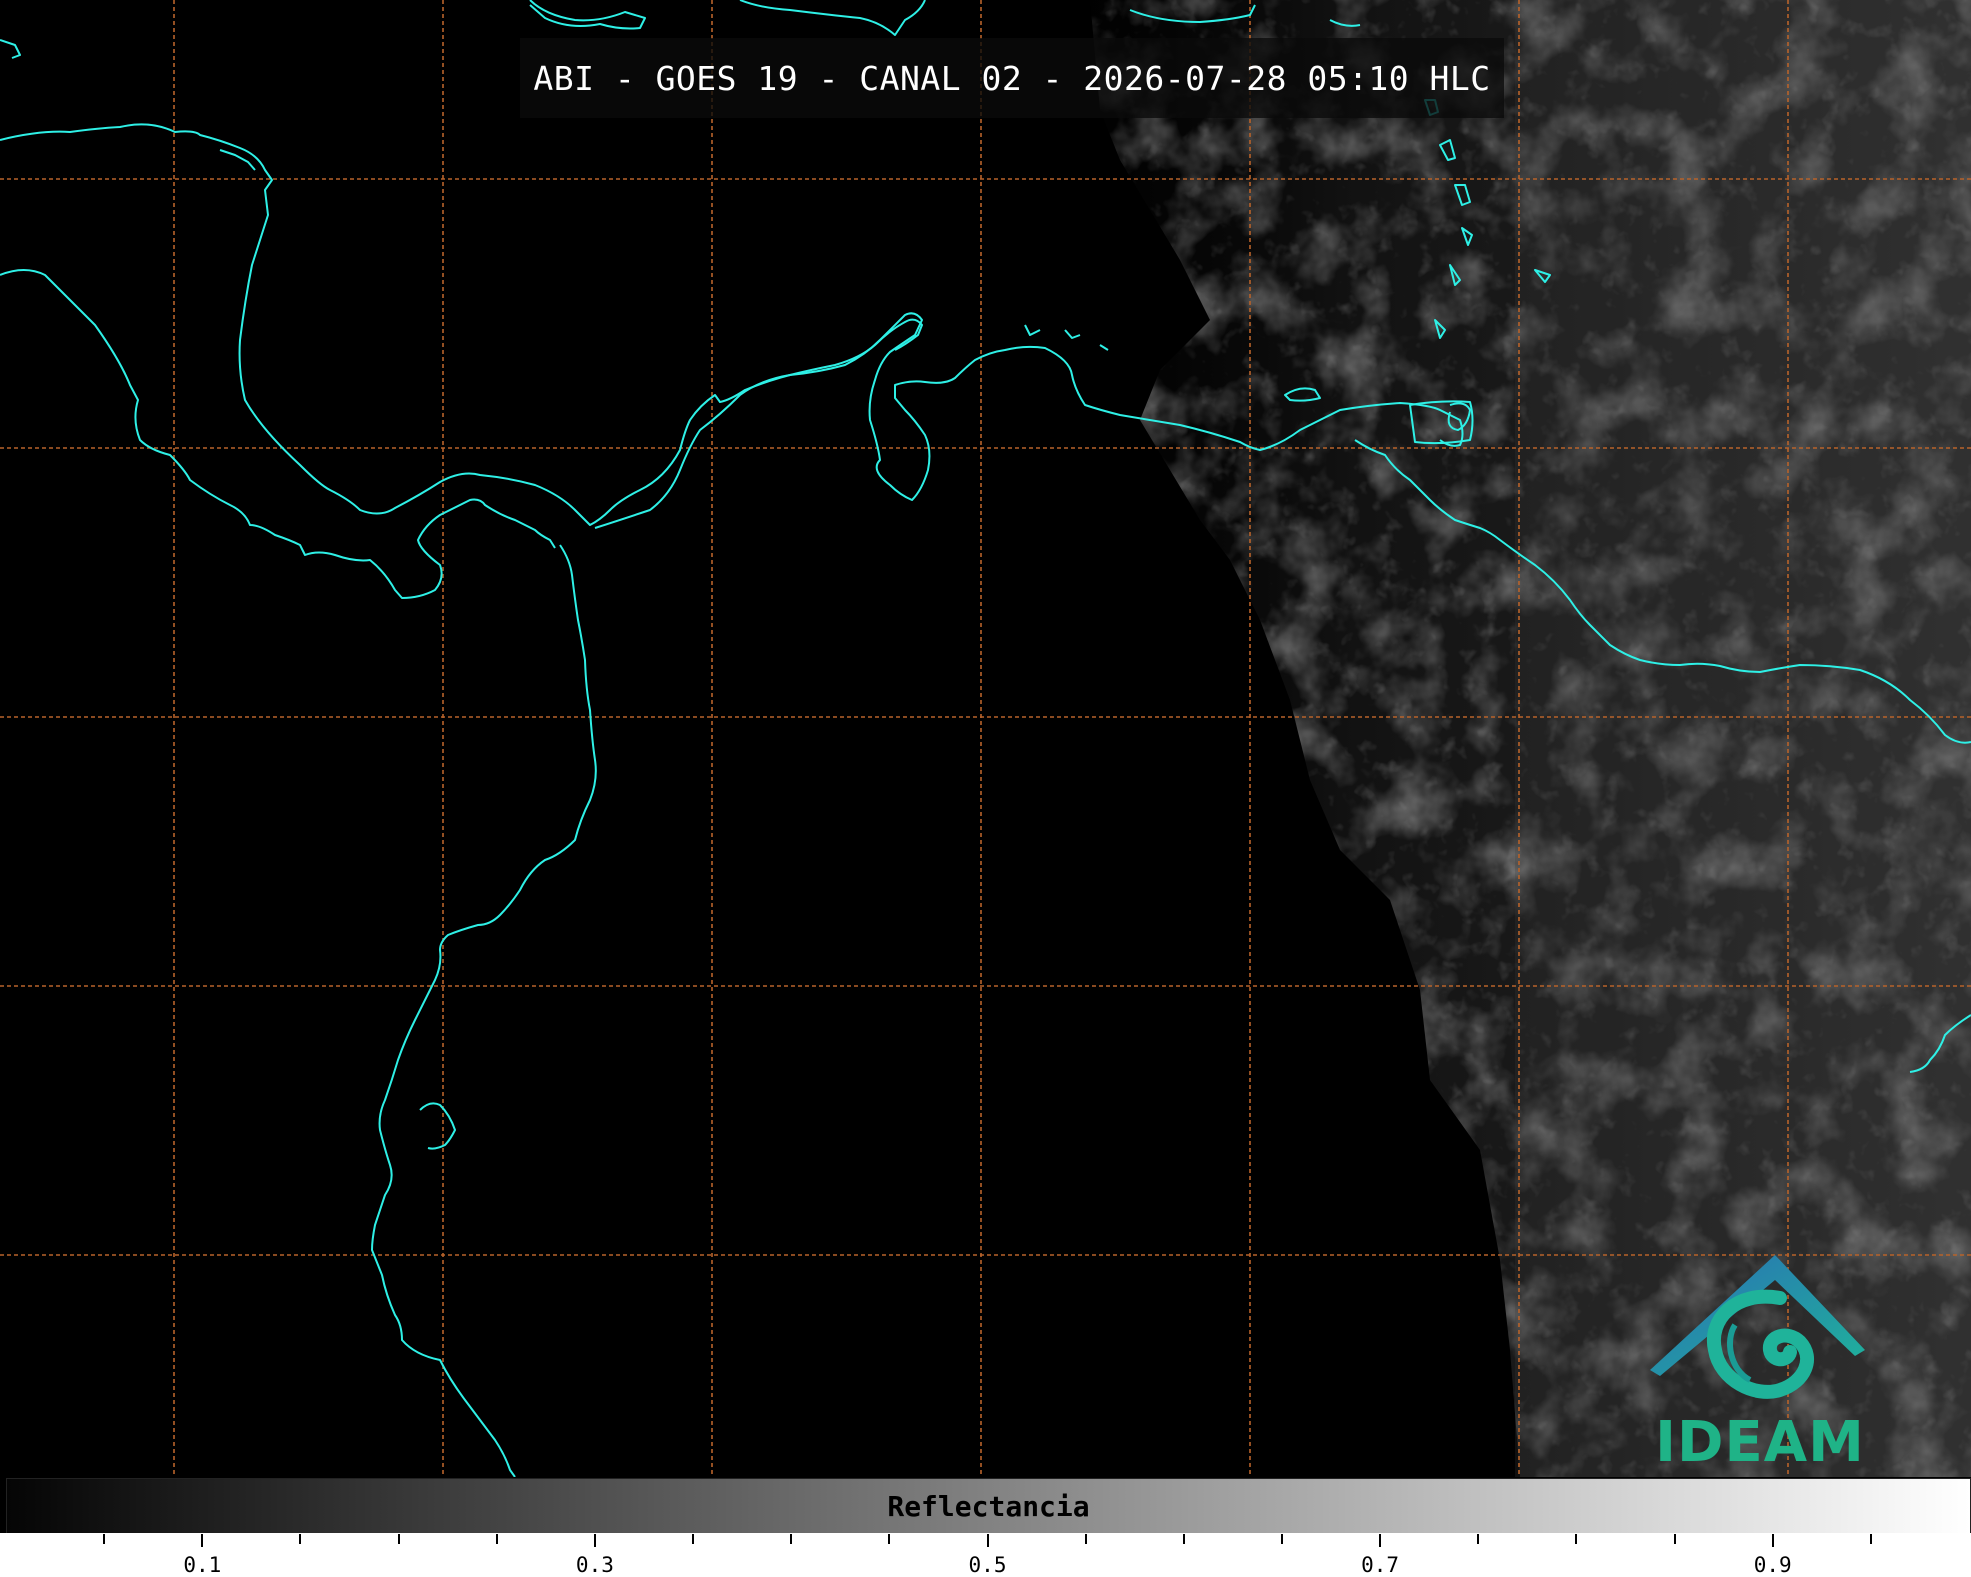  Describe the element at coordinates (1380, 1565) in the screenshot. I see `colorbar-tick-label: 0.7` at that location.